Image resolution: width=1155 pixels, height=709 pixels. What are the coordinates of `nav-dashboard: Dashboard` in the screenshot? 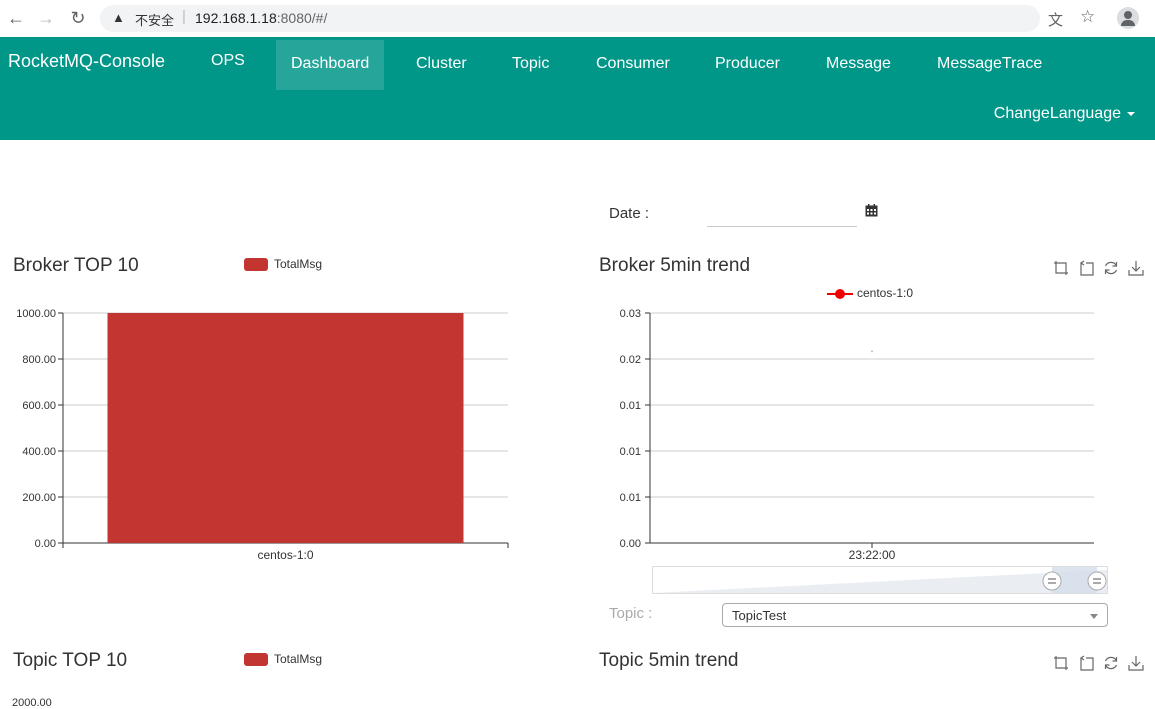 It's located at (330, 64).